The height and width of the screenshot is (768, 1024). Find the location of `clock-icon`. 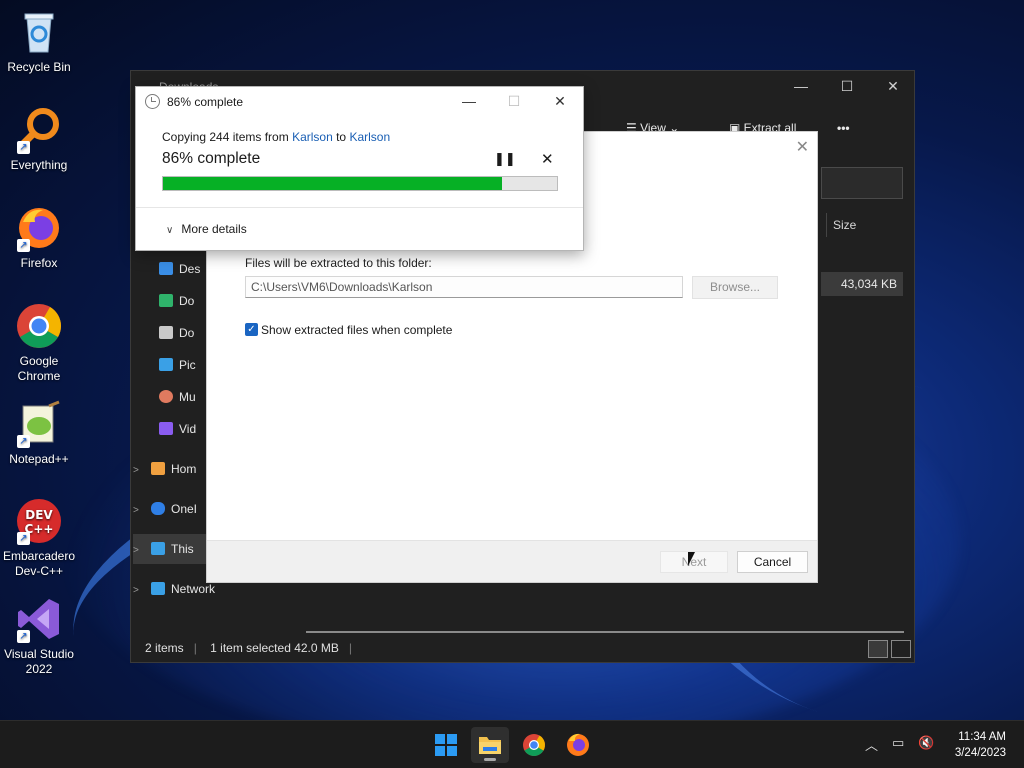

clock-icon is located at coordinates (152, 101).